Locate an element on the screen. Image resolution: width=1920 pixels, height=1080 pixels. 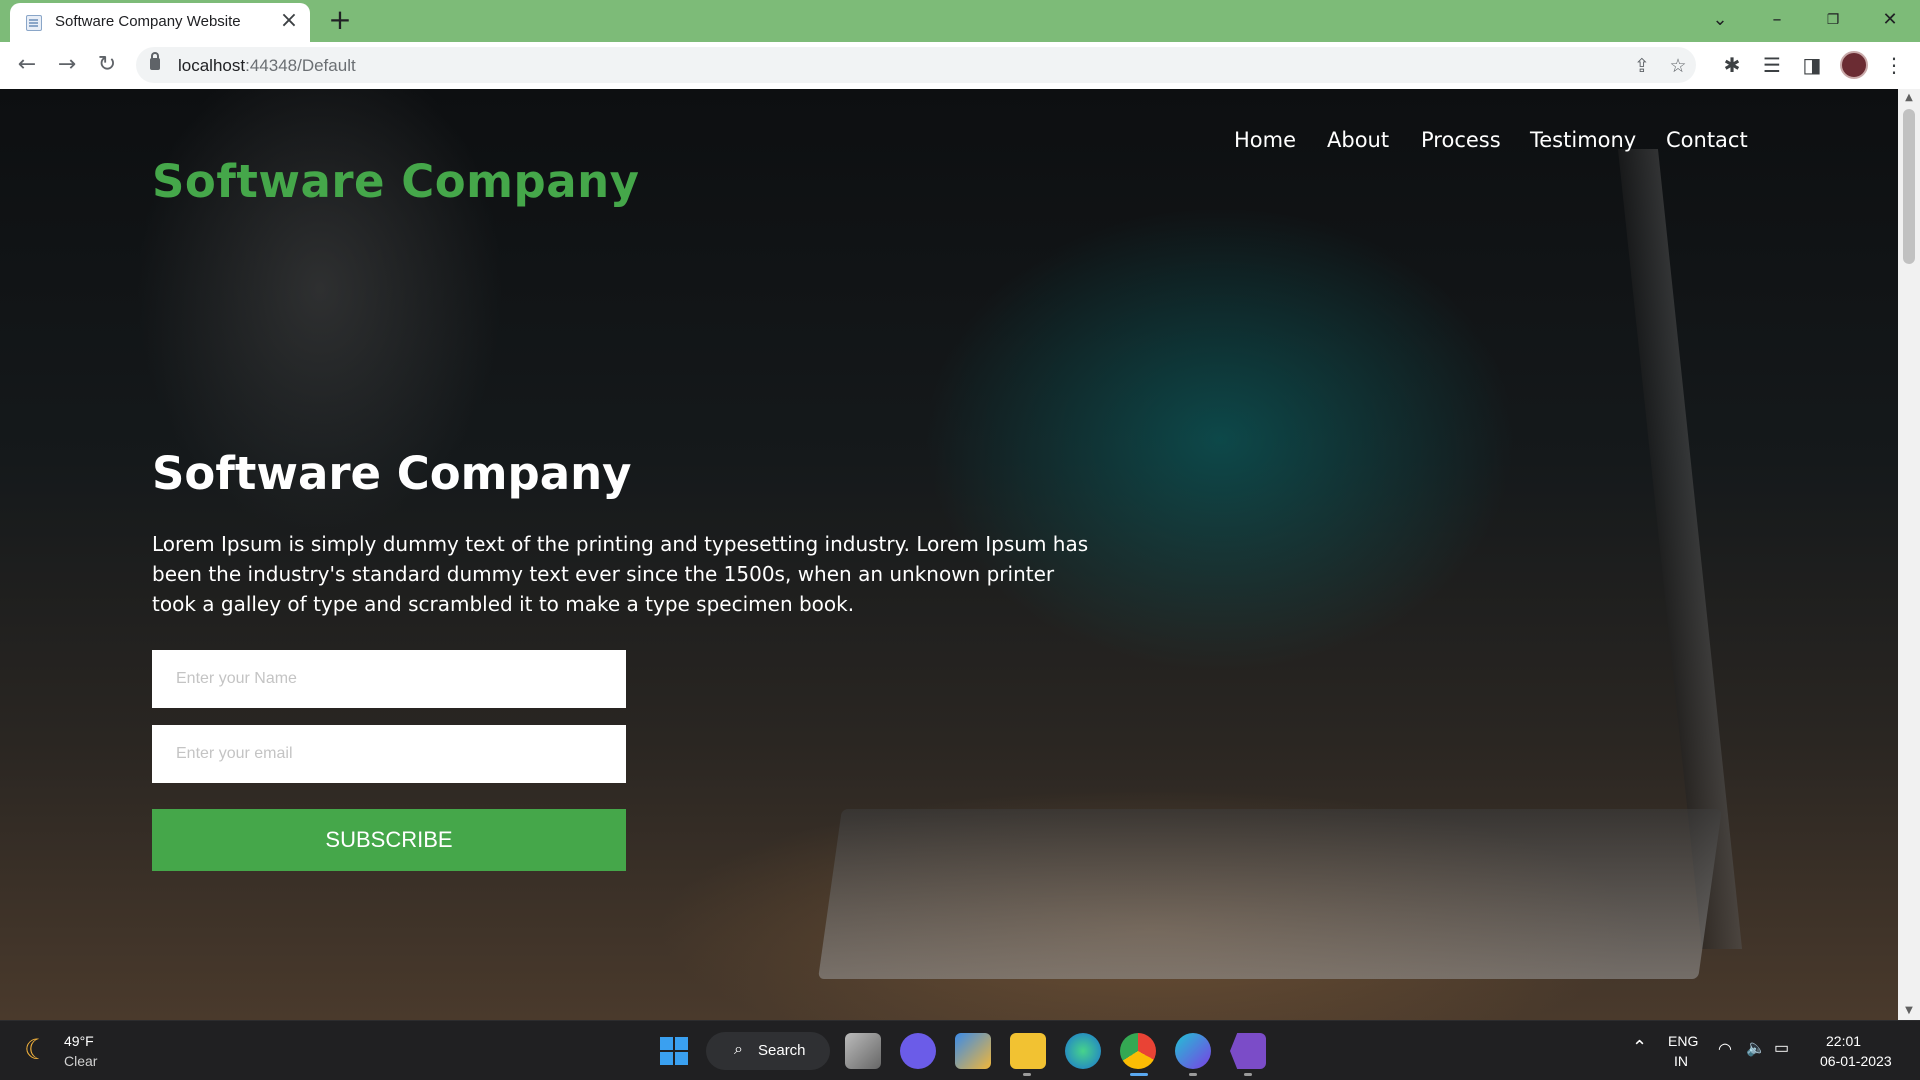
minimize-icon: – is located at coordinates (1777, 20).